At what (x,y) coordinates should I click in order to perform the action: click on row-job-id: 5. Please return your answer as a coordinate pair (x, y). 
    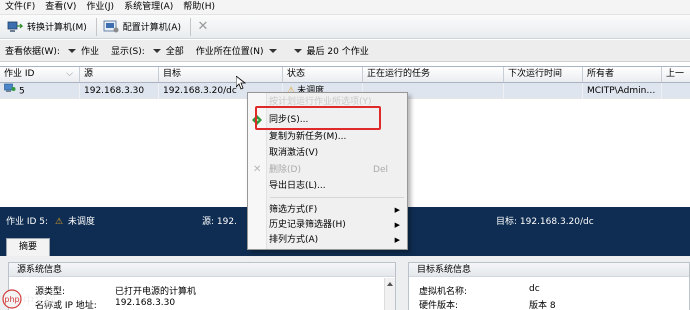
    Looking at the image, I should click on (40, 91).